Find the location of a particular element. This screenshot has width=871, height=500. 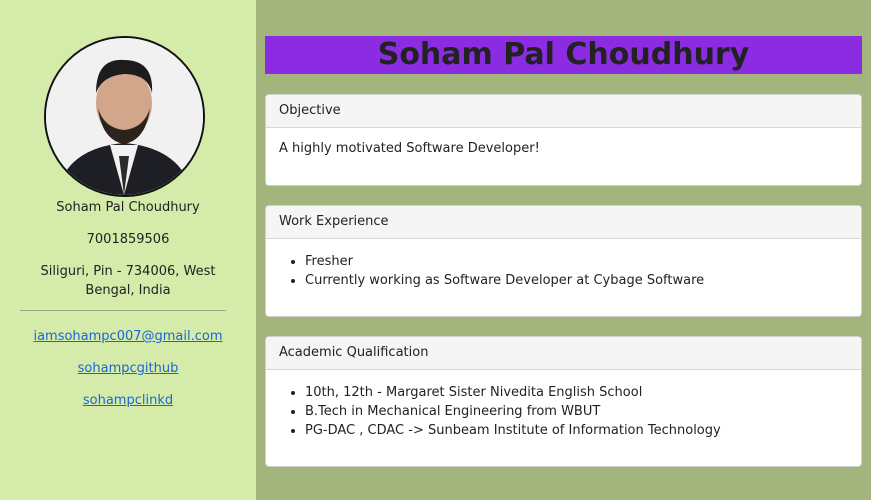

avatar is located at coordinates (124, 116).